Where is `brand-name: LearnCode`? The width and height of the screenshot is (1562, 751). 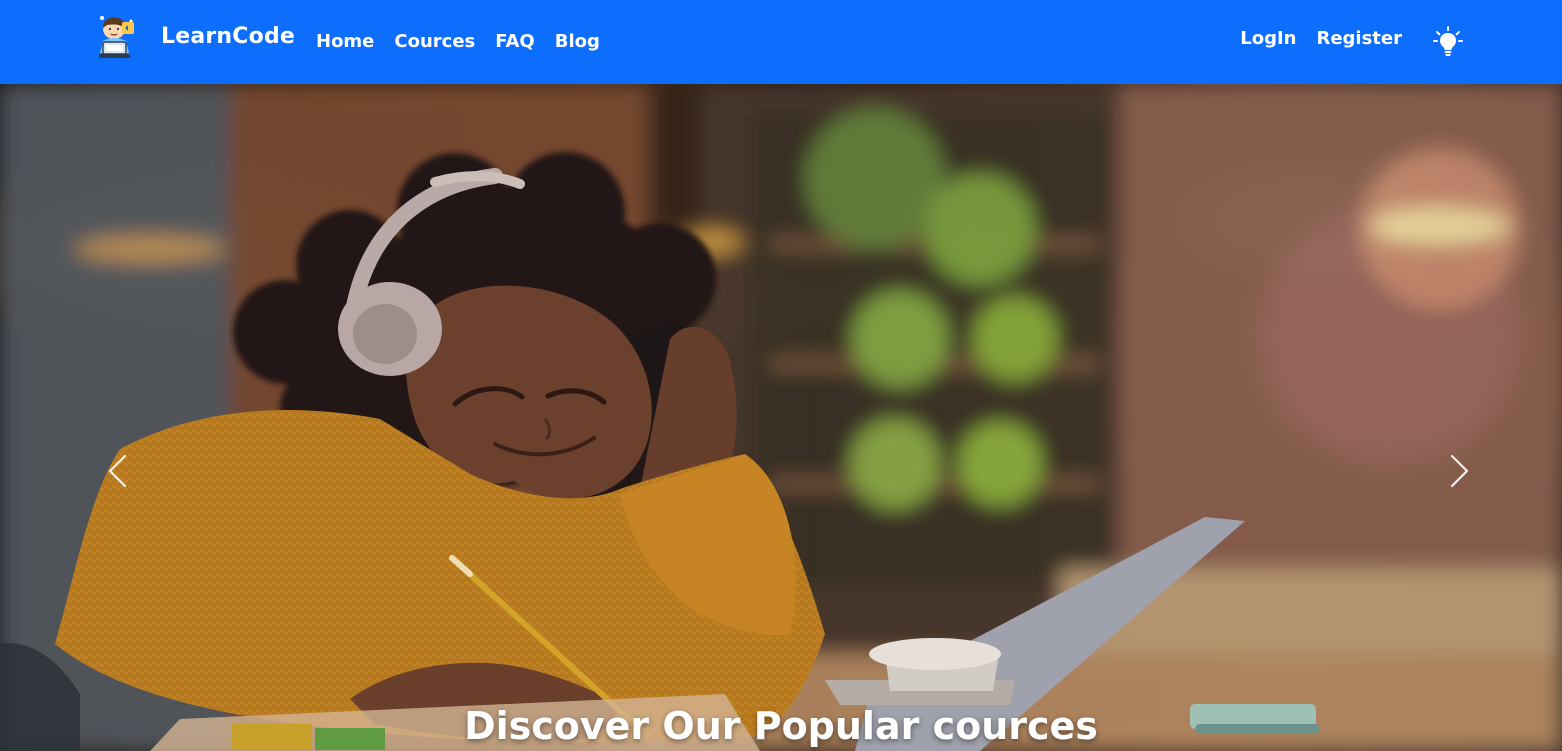
brand-name: LearnCode is located at coordinates (228, 36).